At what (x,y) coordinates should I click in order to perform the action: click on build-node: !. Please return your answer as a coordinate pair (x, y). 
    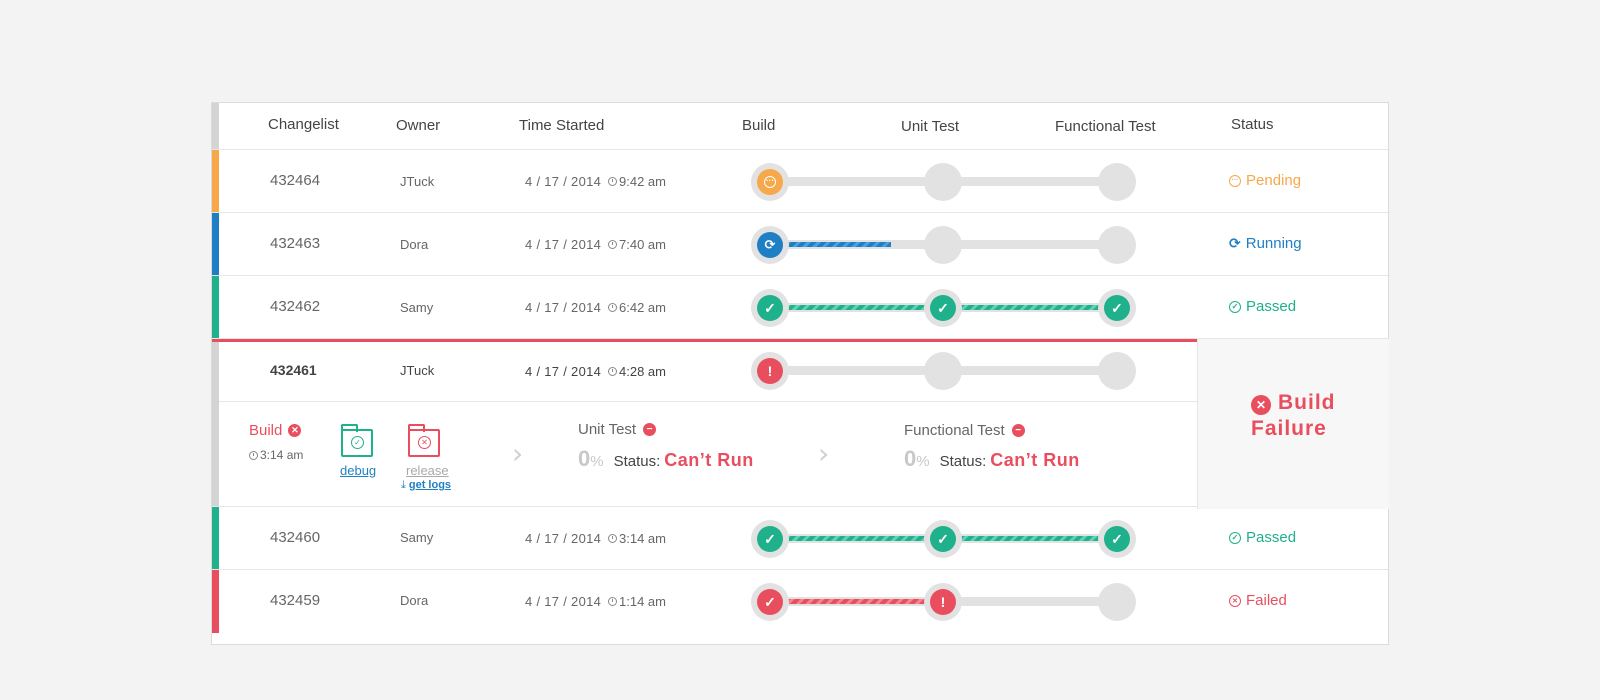
    Looking at the image, I should click on (770, 371).